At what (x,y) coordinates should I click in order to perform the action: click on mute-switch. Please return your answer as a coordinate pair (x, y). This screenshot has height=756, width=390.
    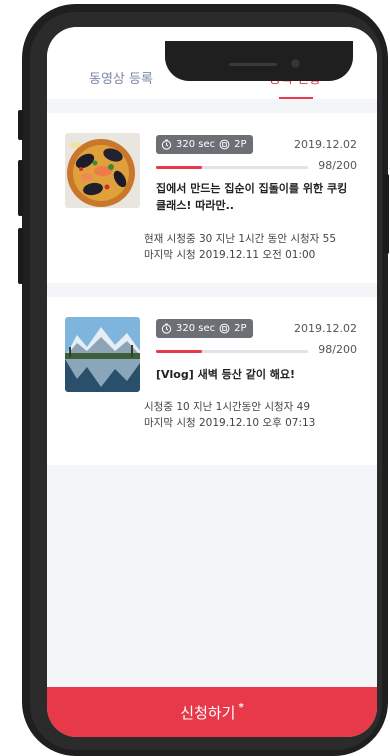
    Looking at the image, I should click on (20, 125).